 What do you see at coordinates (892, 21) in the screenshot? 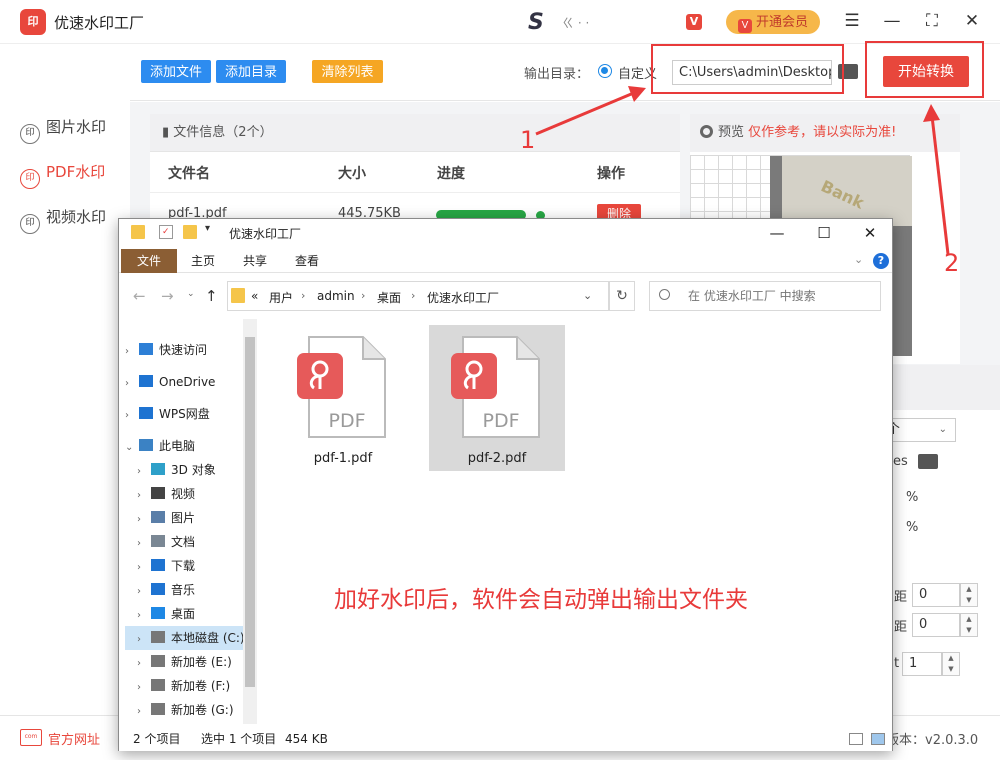
I see `minimize-icon: —` at bounding box center [892, 21].